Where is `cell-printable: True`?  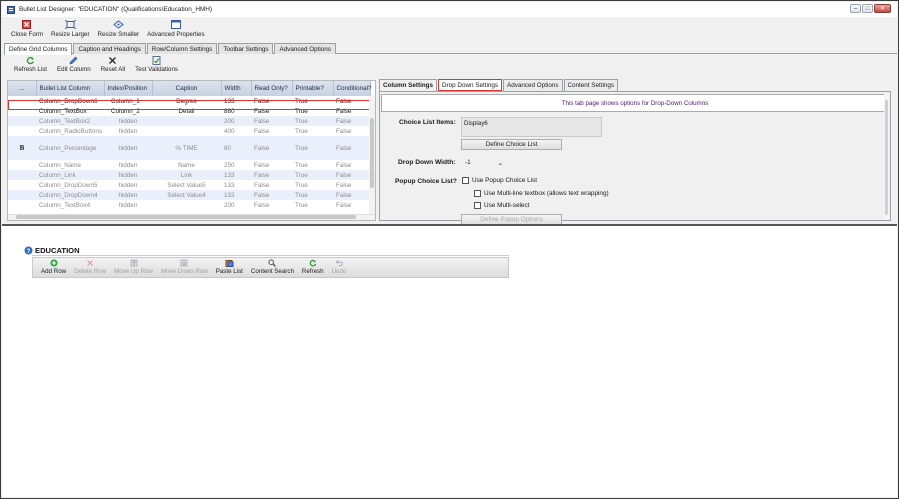 cell-printable: True is located at coordinates (312, 175).